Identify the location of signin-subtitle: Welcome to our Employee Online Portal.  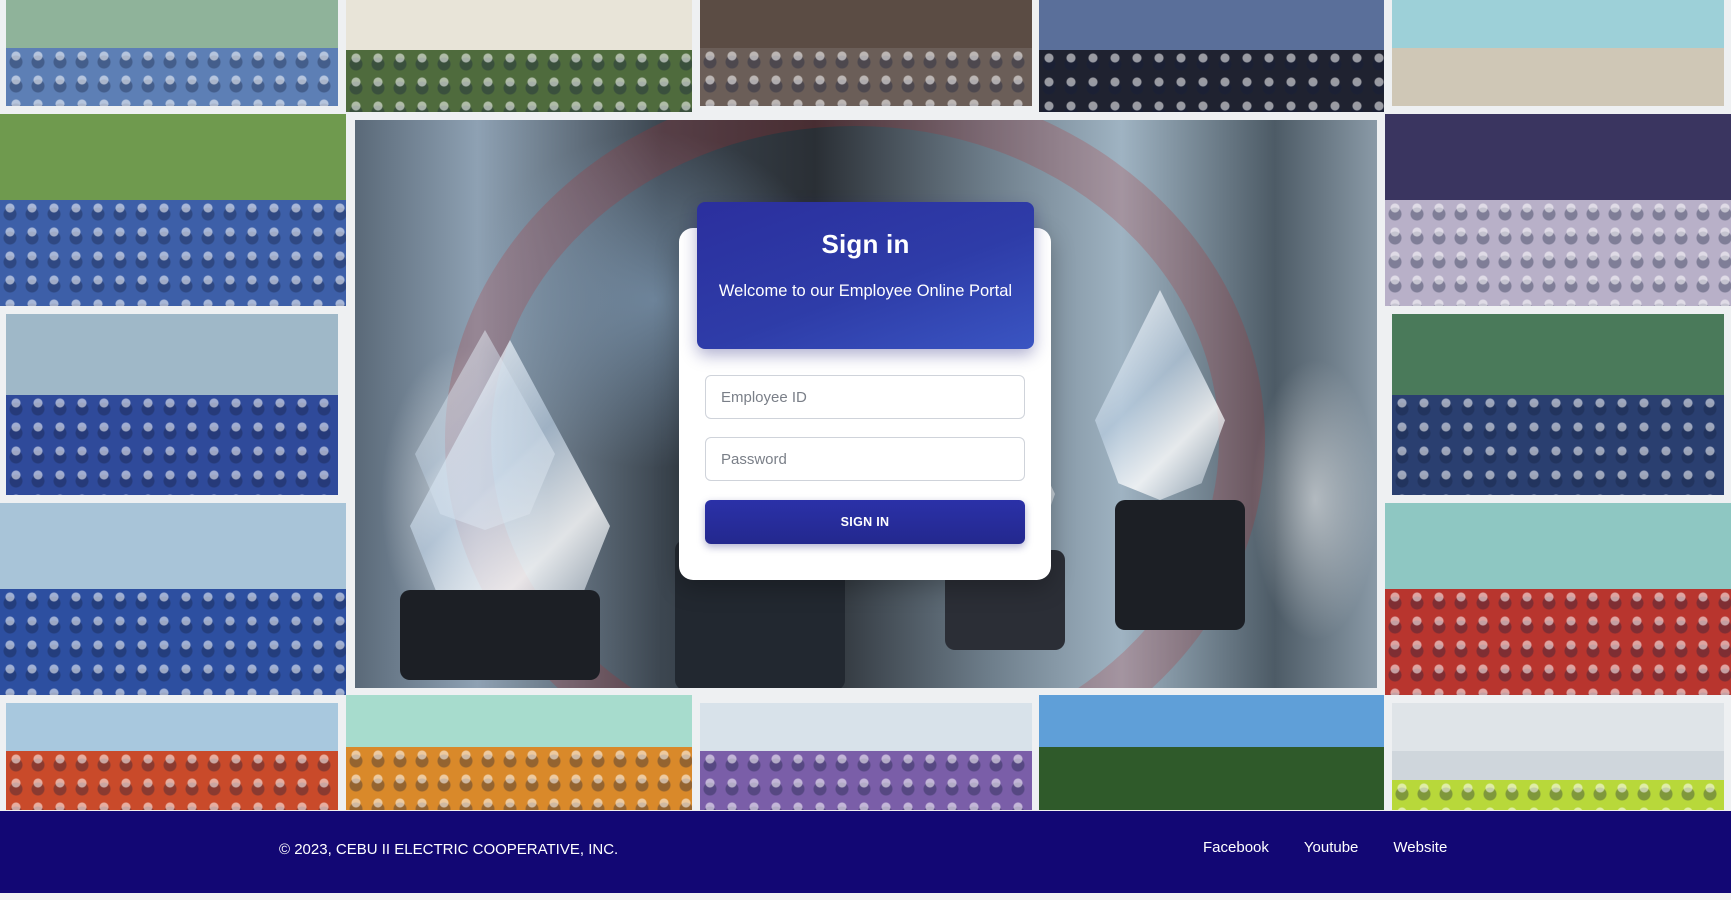
(865, 291).